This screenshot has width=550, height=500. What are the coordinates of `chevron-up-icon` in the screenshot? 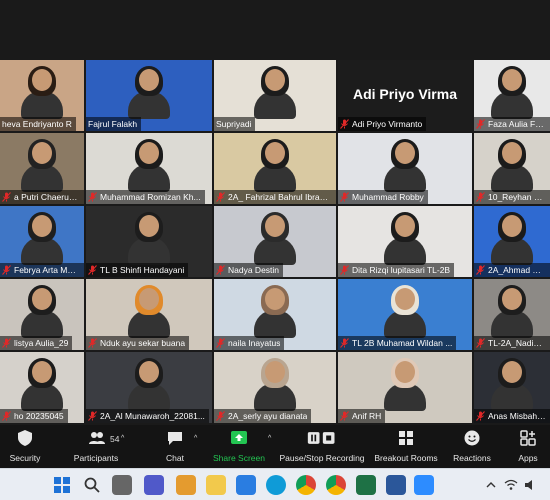 It's located at (491, 485).